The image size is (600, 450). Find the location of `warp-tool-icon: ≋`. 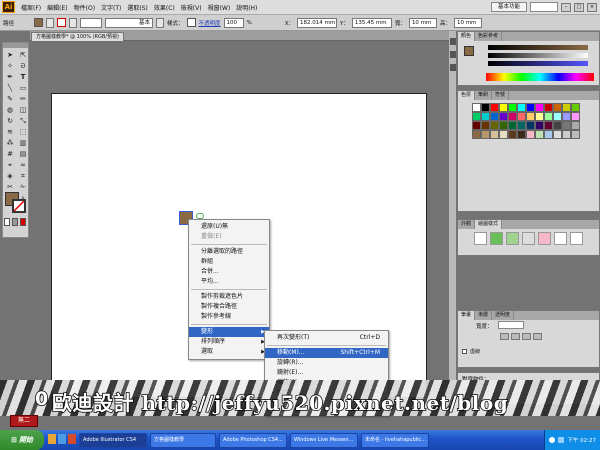

warp-tool-icon: ≋ is located at coordinates (10, 132).